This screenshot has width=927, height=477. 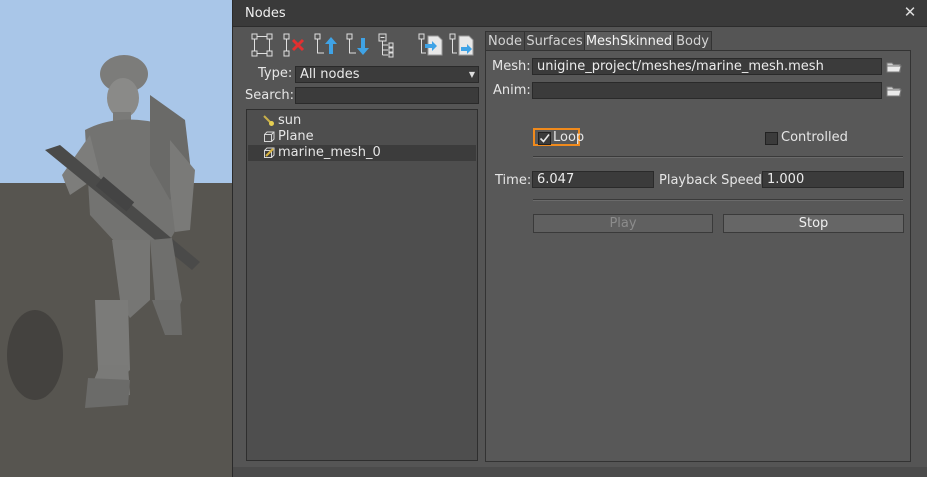 What do you see at coordinates (771, 138) in the screenshot?
I see `controlled-checkbox` at bounding box center [771, 138].